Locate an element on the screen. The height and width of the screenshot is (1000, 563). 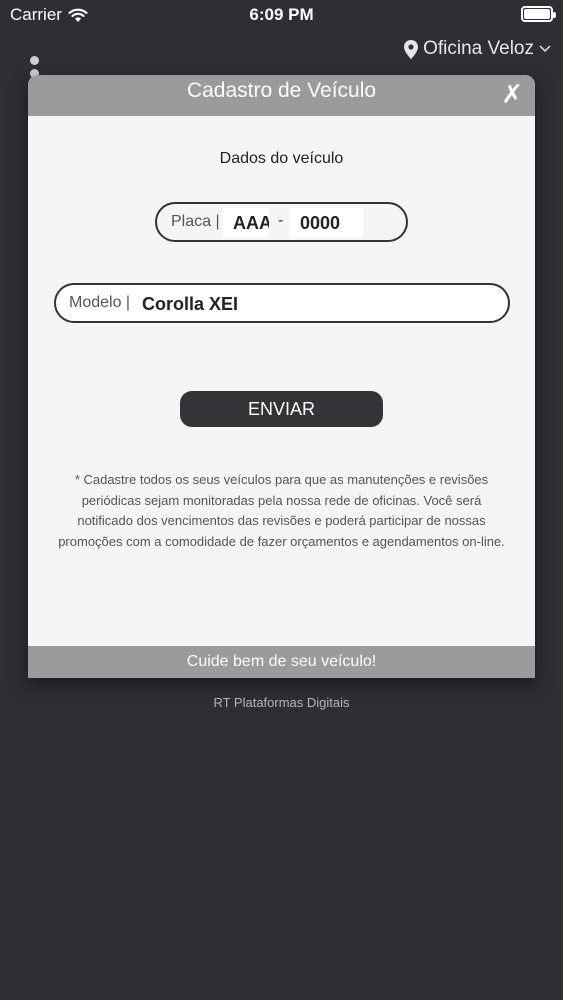
plate-letters-input is located at coordinates (246, 223).